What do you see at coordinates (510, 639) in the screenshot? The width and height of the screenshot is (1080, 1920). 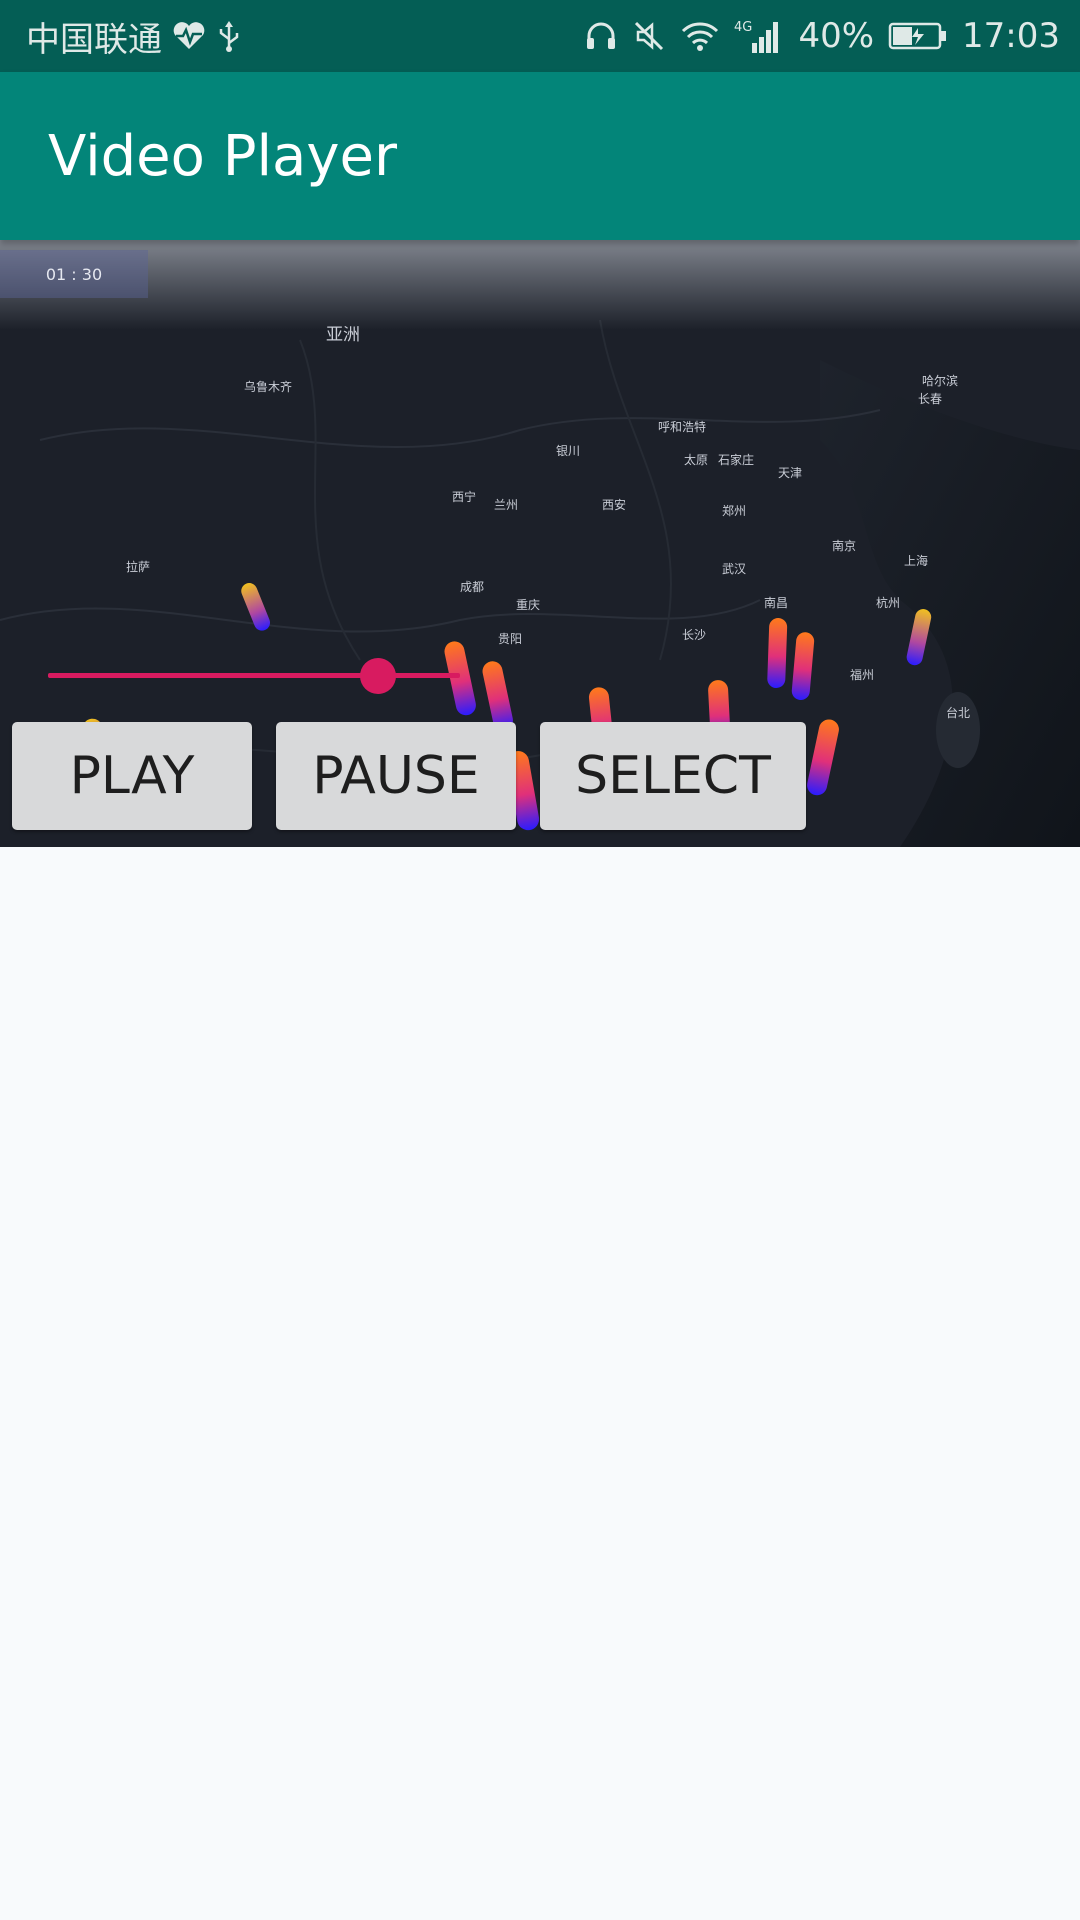 I see `map-label-guiyang: 贵阳` at bounding box center [510, 639].